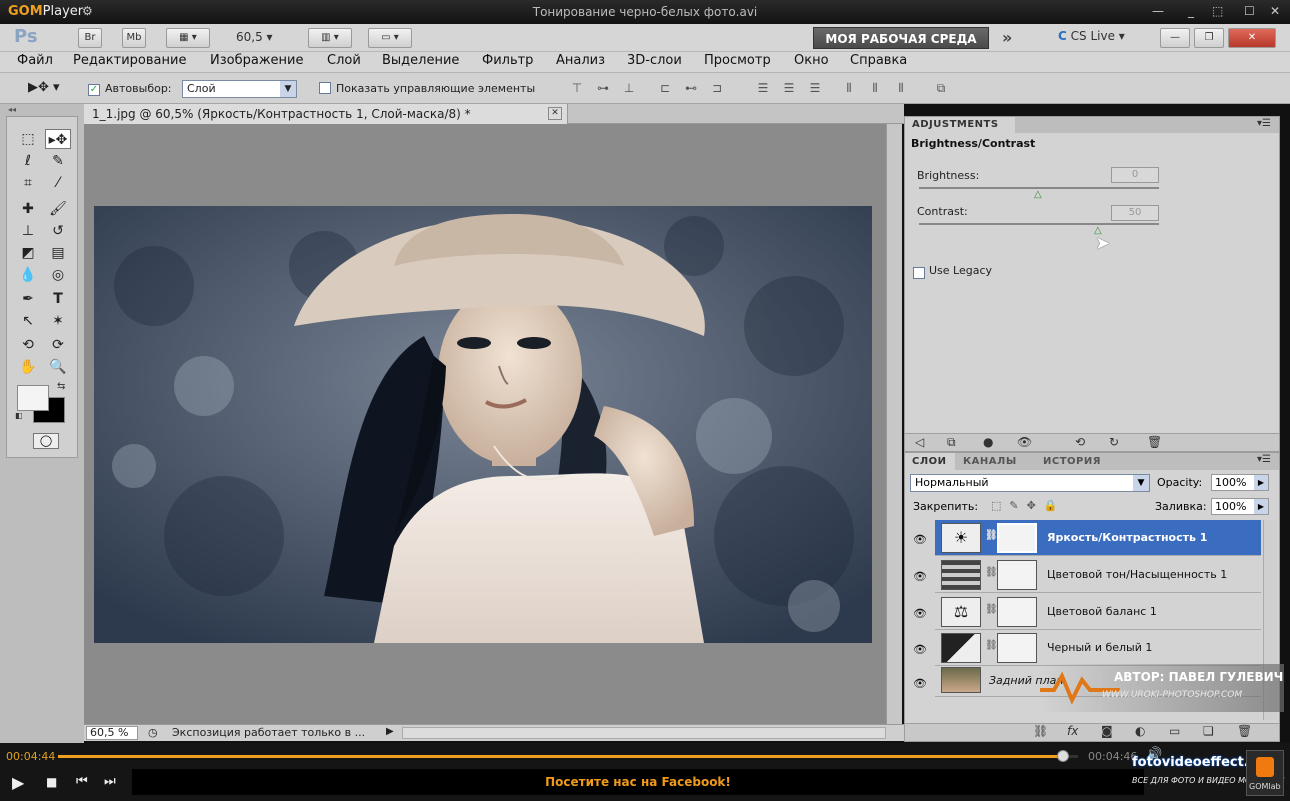 This screenshot has width=1290, height=801. What do you see at coordinates (390, 731) in the screenshot?
I see `status-menu-arrow-icon: ▶` at bounding box center [390, 731].